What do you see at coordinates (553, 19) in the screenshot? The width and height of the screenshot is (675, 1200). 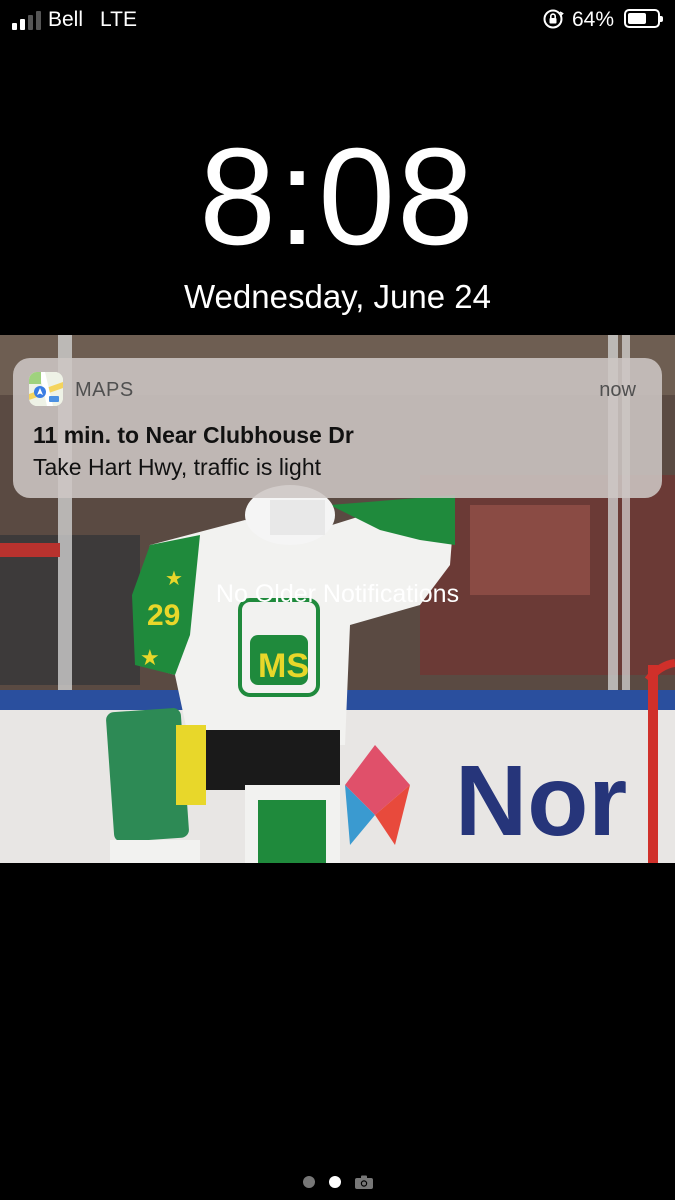 I see `orientation-lock-icon` at bounding box center [553, 19].